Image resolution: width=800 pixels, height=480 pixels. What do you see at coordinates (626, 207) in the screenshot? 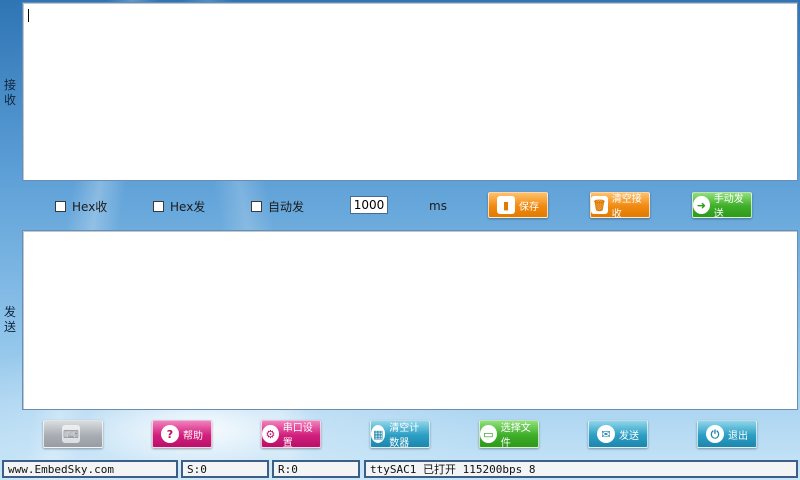
I see `clear-receive-button-label: 清空接收` at bounding box center [626, 207].